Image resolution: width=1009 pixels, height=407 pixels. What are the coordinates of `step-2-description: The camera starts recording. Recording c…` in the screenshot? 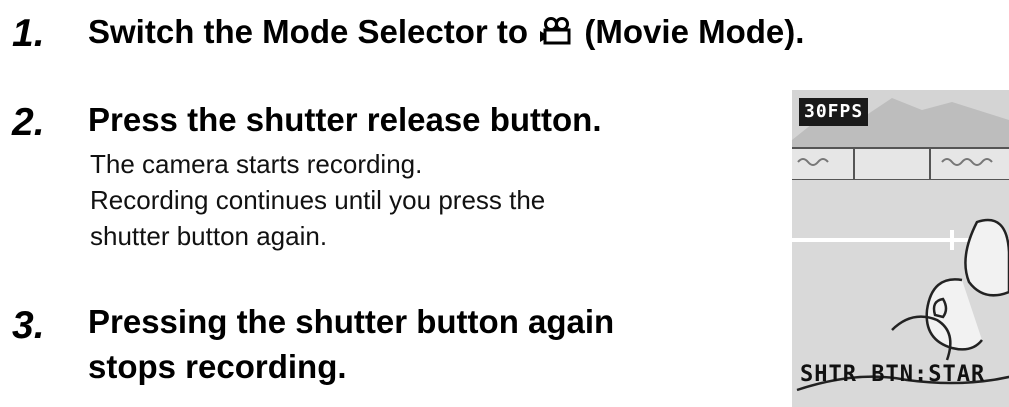 It's located at (317, 200).